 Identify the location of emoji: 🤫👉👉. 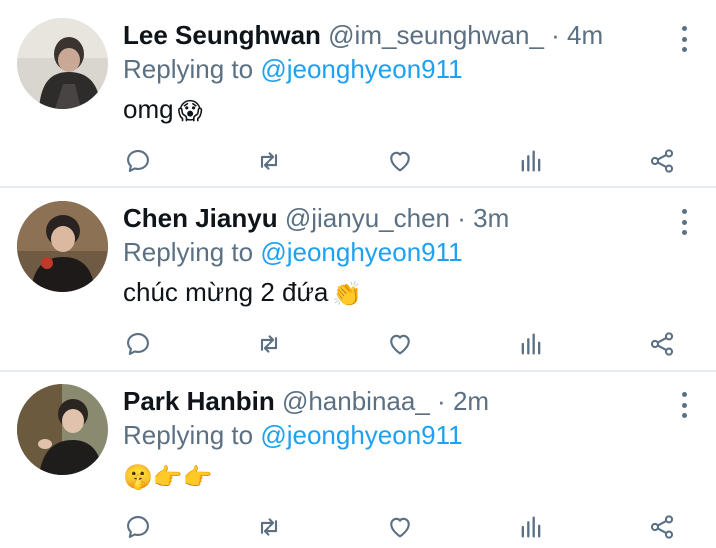
(168, 477).